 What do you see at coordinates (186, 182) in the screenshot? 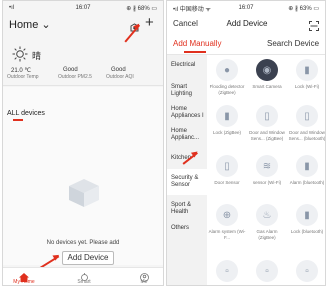
I see `category-security-sensor: Security & Sensor` at bounding box center [186, 182].